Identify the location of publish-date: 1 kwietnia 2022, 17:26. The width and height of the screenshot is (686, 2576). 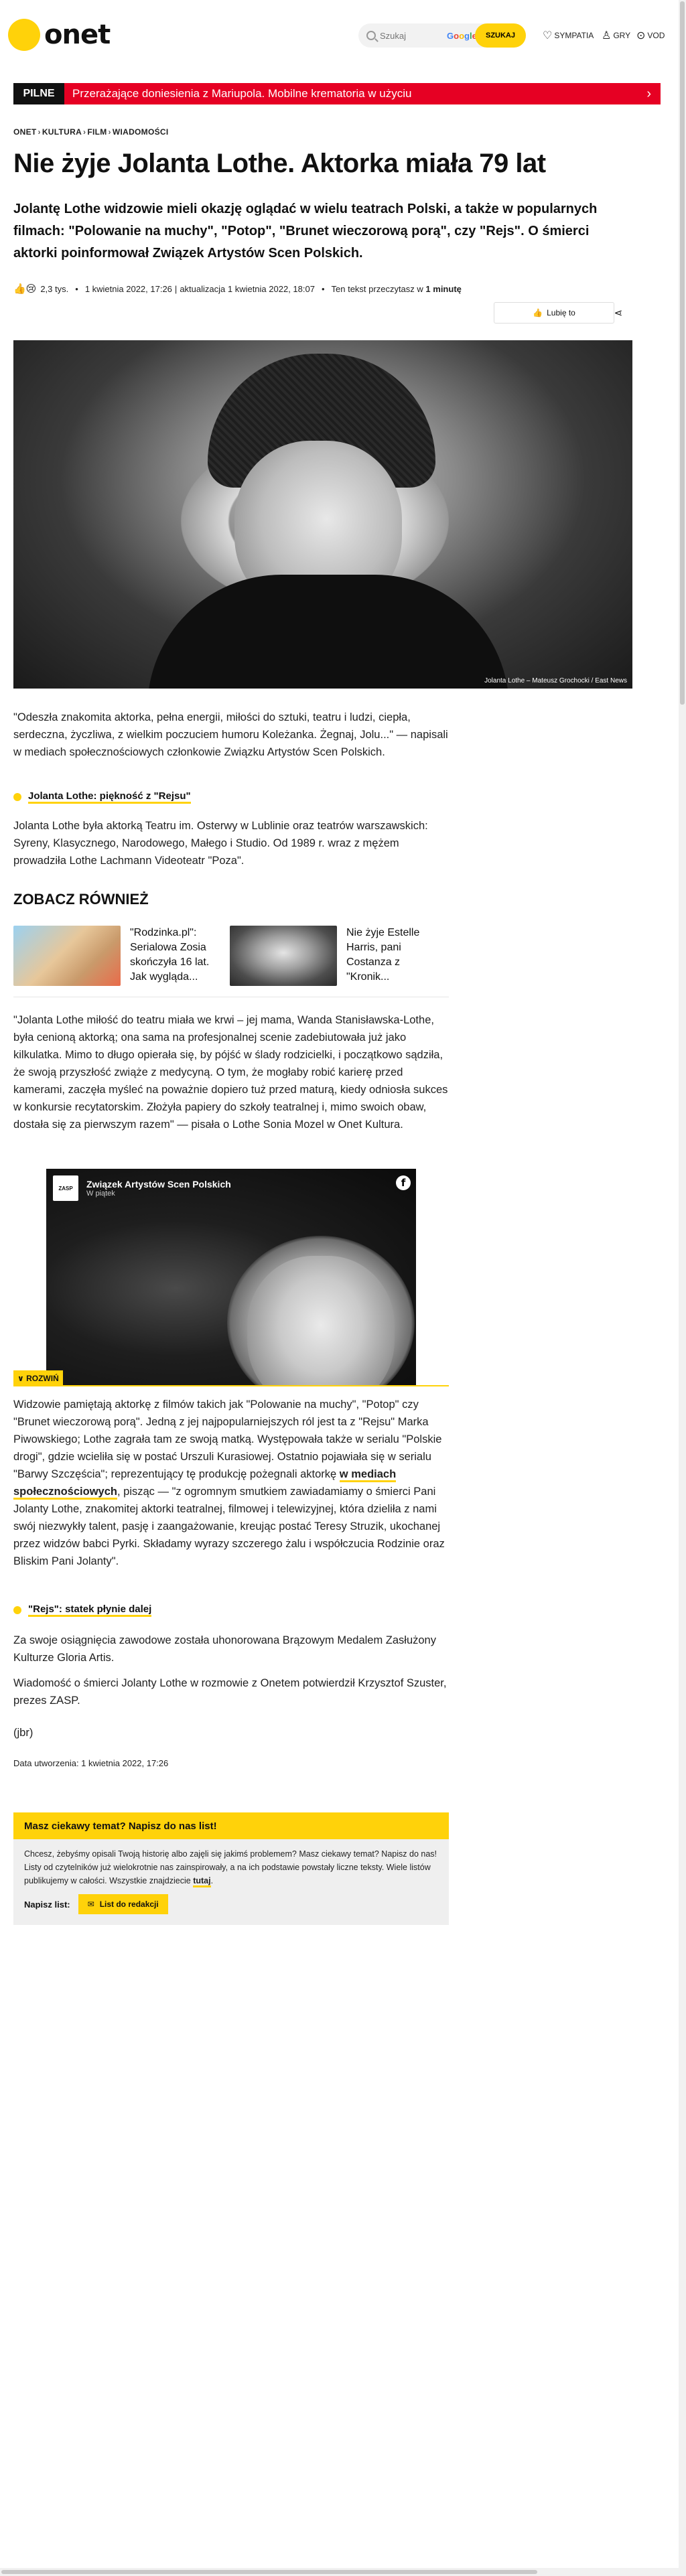
(128, 288).